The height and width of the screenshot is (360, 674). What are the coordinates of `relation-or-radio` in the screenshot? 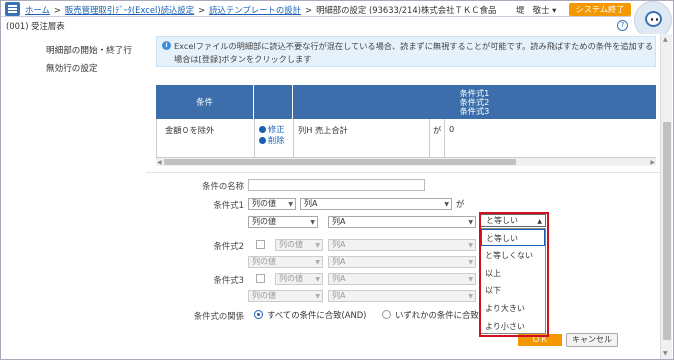 It's located at (386, 314).